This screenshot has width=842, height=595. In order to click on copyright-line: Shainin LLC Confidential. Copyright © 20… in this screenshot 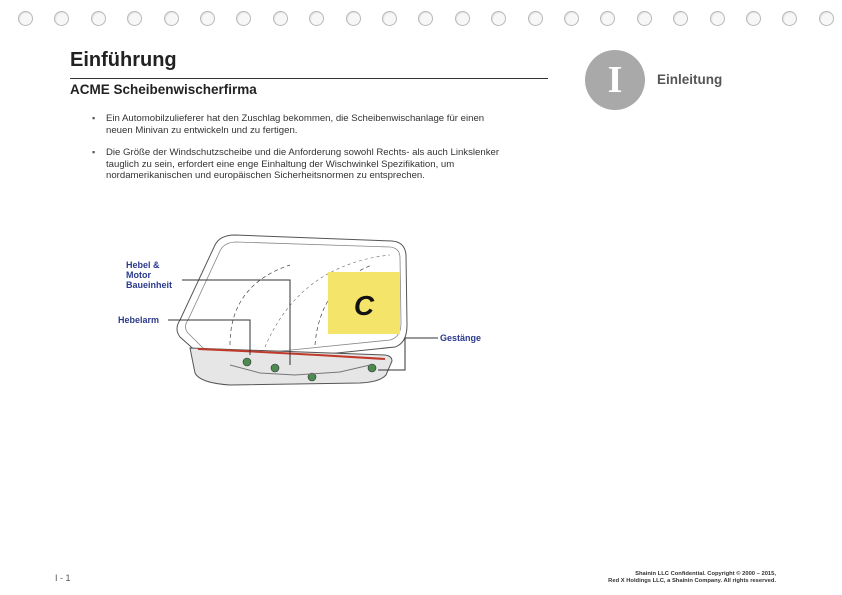, I will do `click(705, 574)`.